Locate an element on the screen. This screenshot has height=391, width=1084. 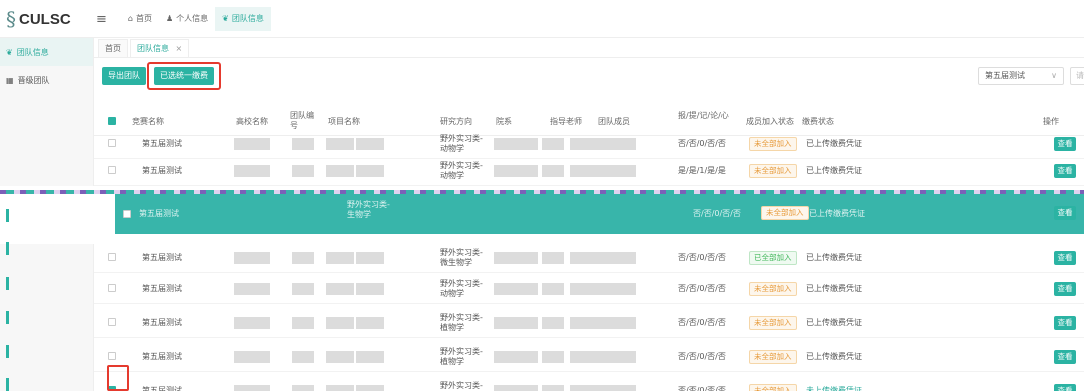
col-competition: 竞赛名称 is located at coordinates (148, 121).